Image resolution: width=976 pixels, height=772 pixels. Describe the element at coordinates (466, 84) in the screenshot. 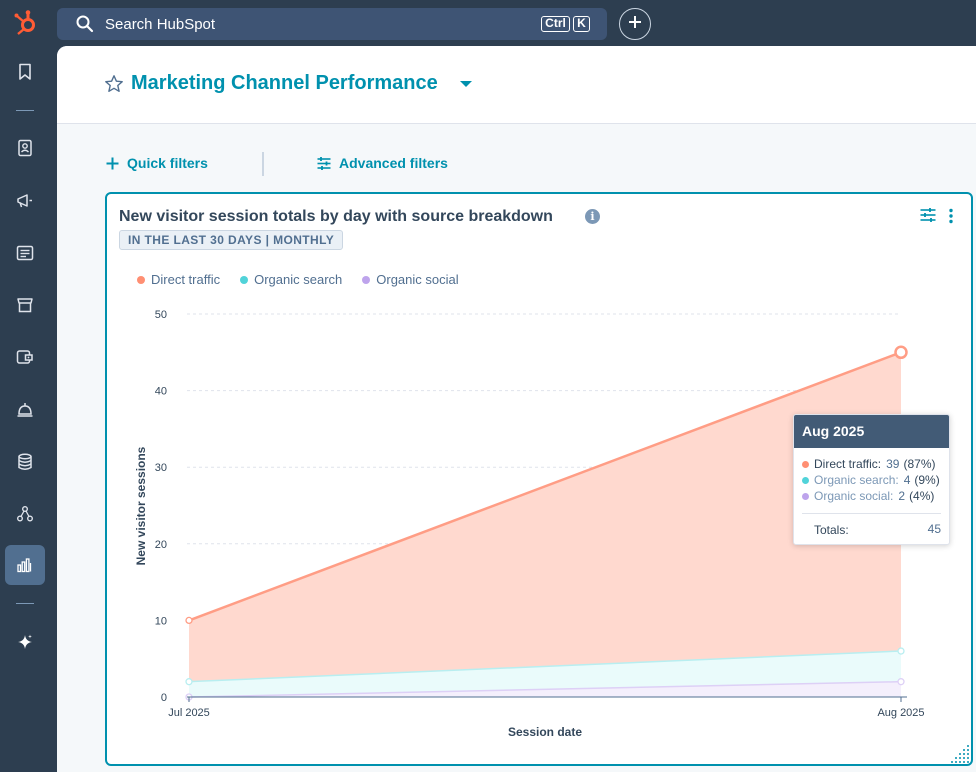

I see `chevron-down-icon` at that location.